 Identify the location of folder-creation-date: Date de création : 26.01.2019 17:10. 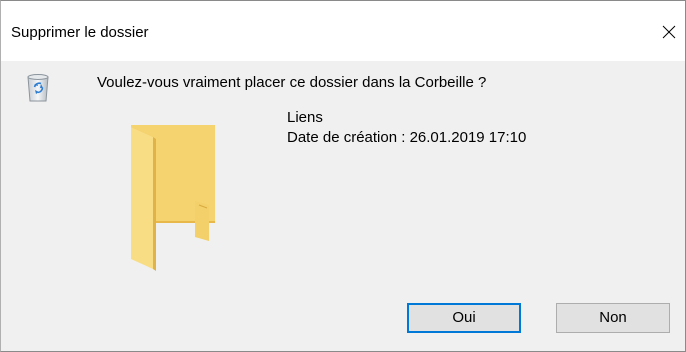
(407, 137).